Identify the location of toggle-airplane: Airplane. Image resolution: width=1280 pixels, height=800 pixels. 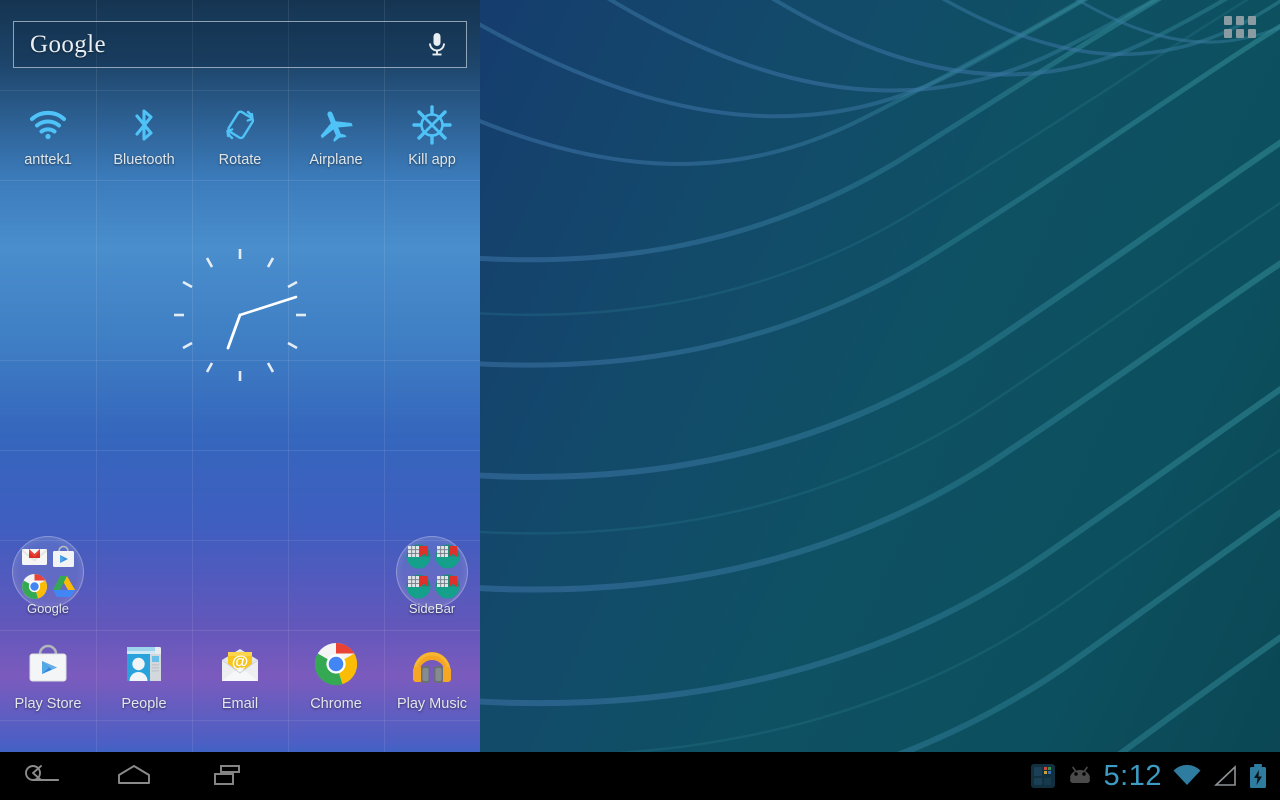
(336, 140).